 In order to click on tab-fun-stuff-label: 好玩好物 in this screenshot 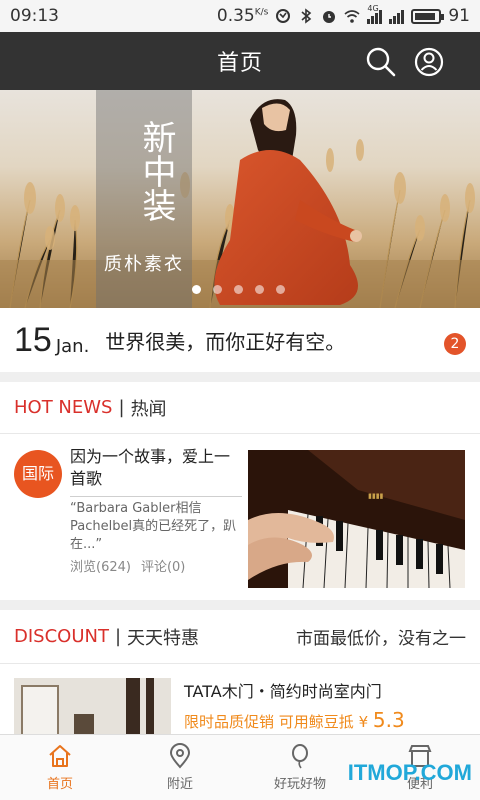, I will do `click(299, 784)`.